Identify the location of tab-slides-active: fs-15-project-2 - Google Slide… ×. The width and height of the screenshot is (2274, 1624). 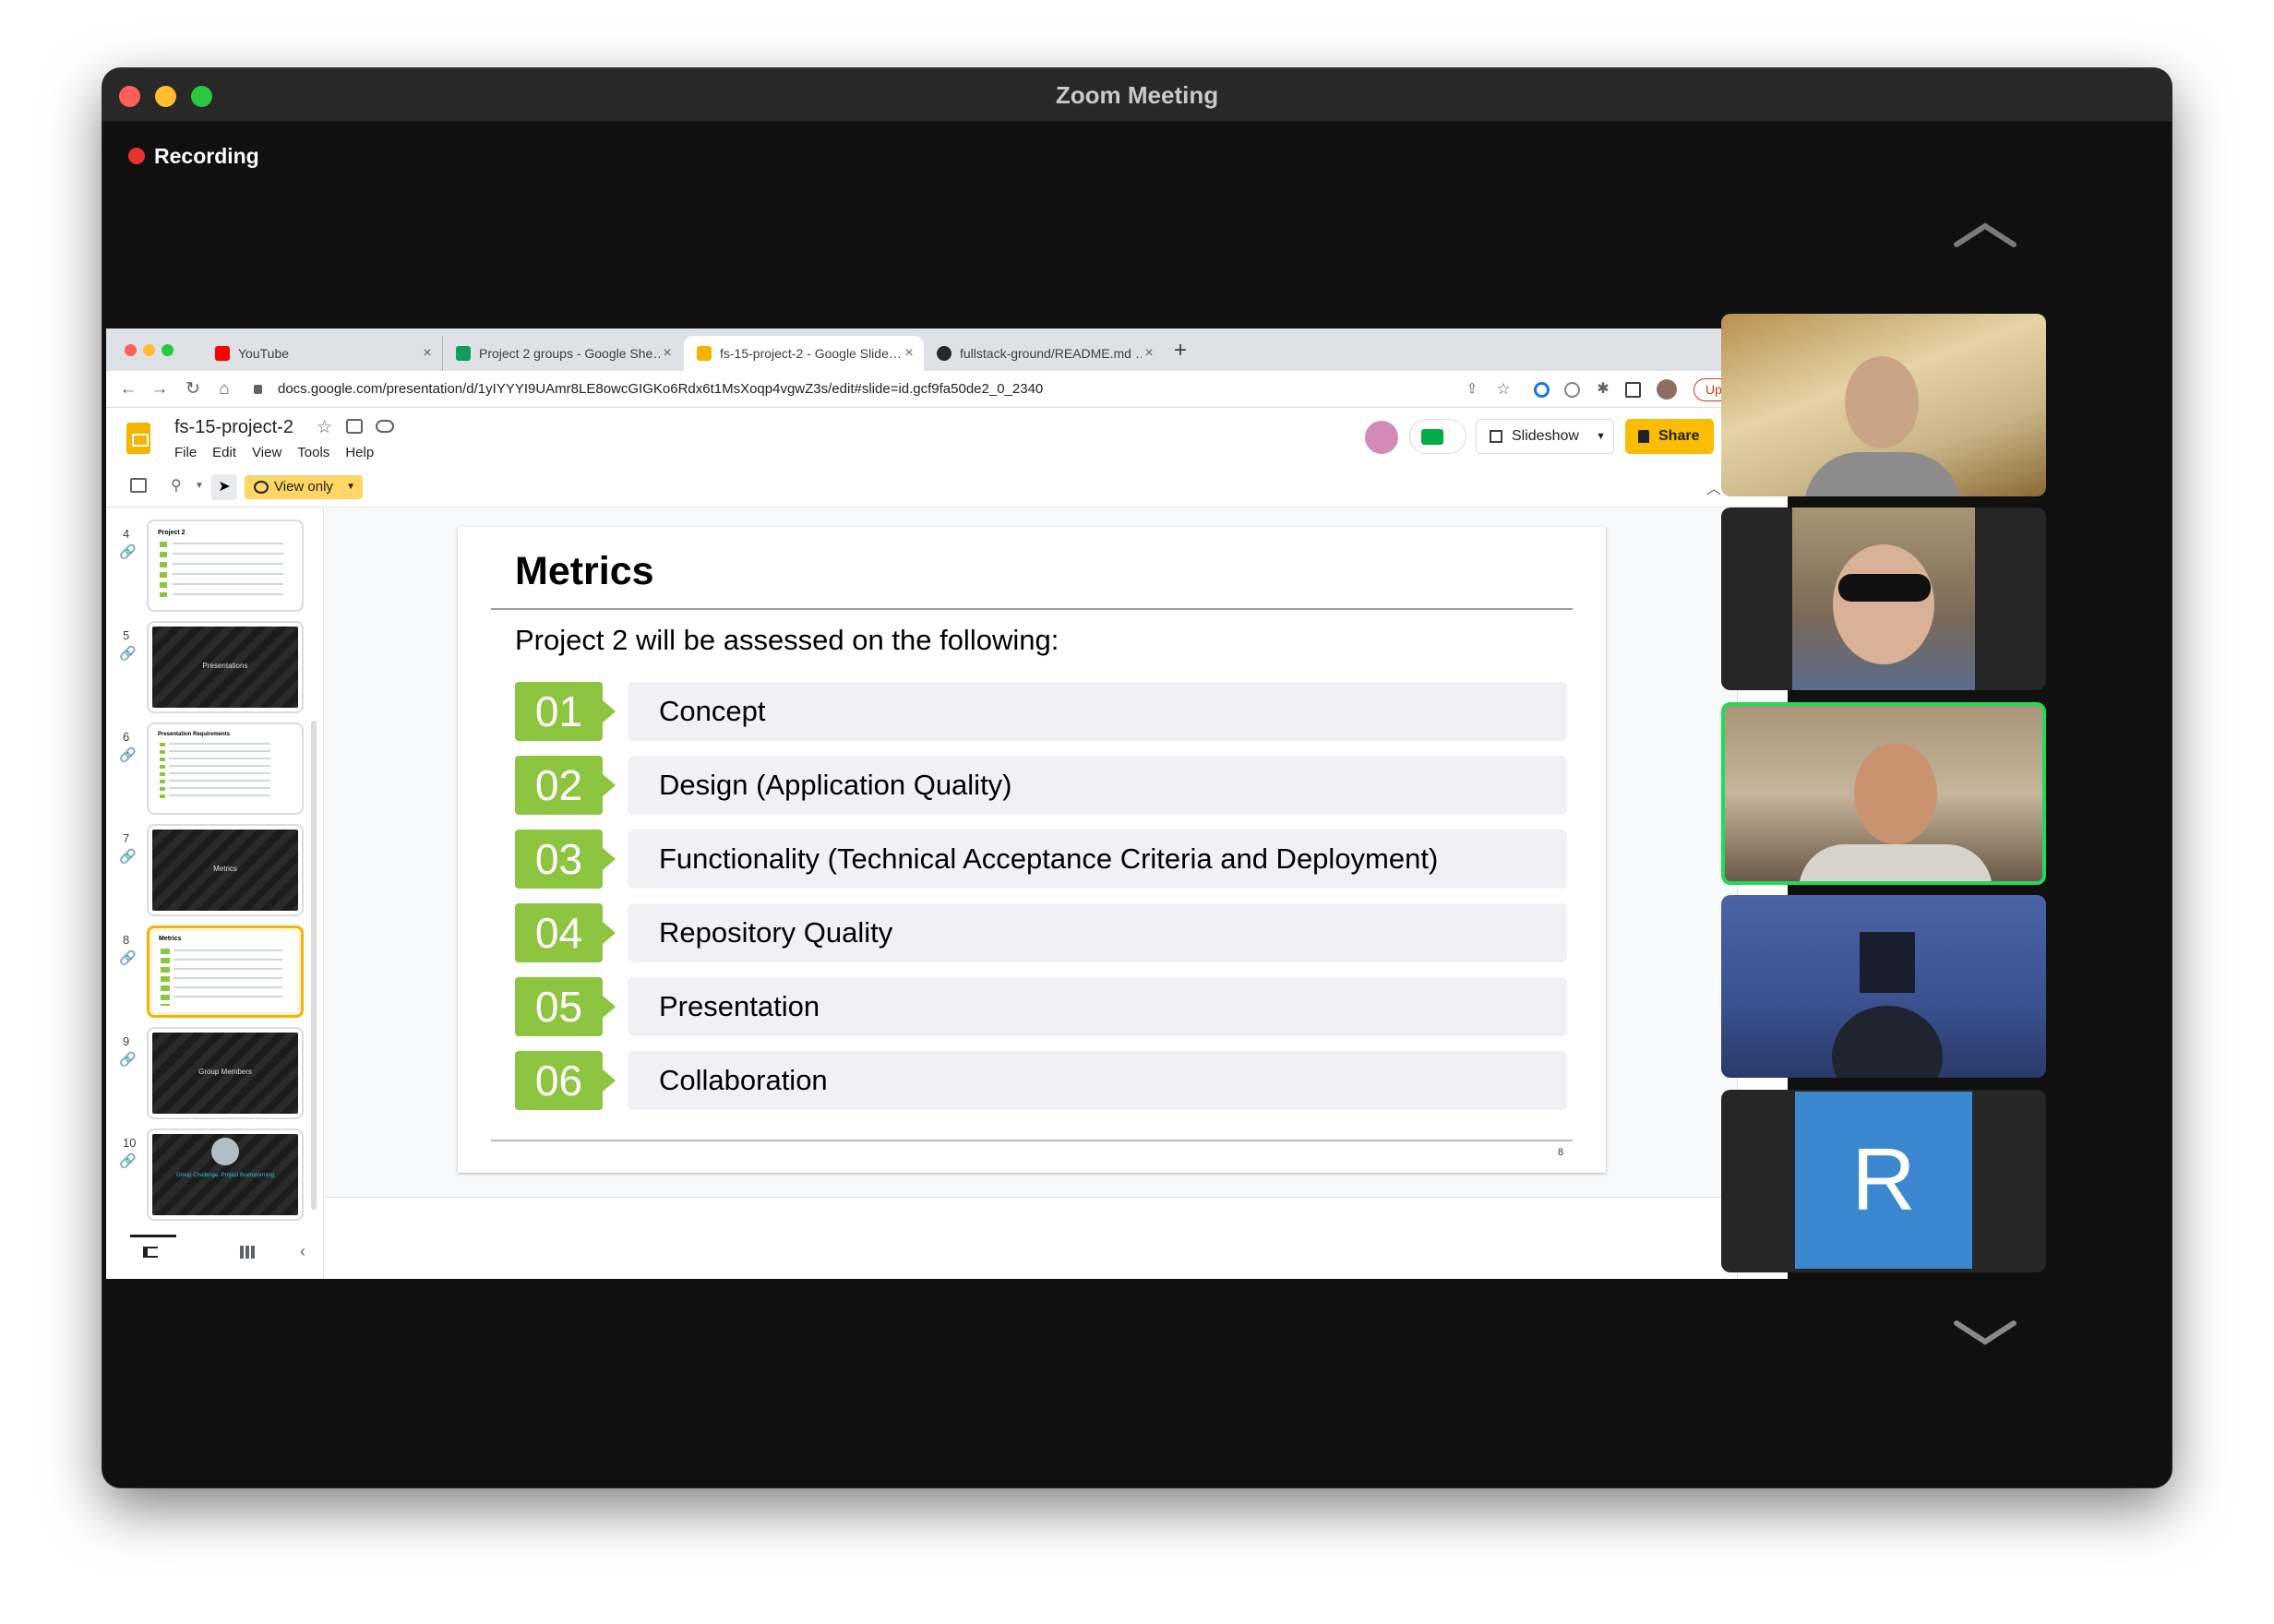
(804, 353).